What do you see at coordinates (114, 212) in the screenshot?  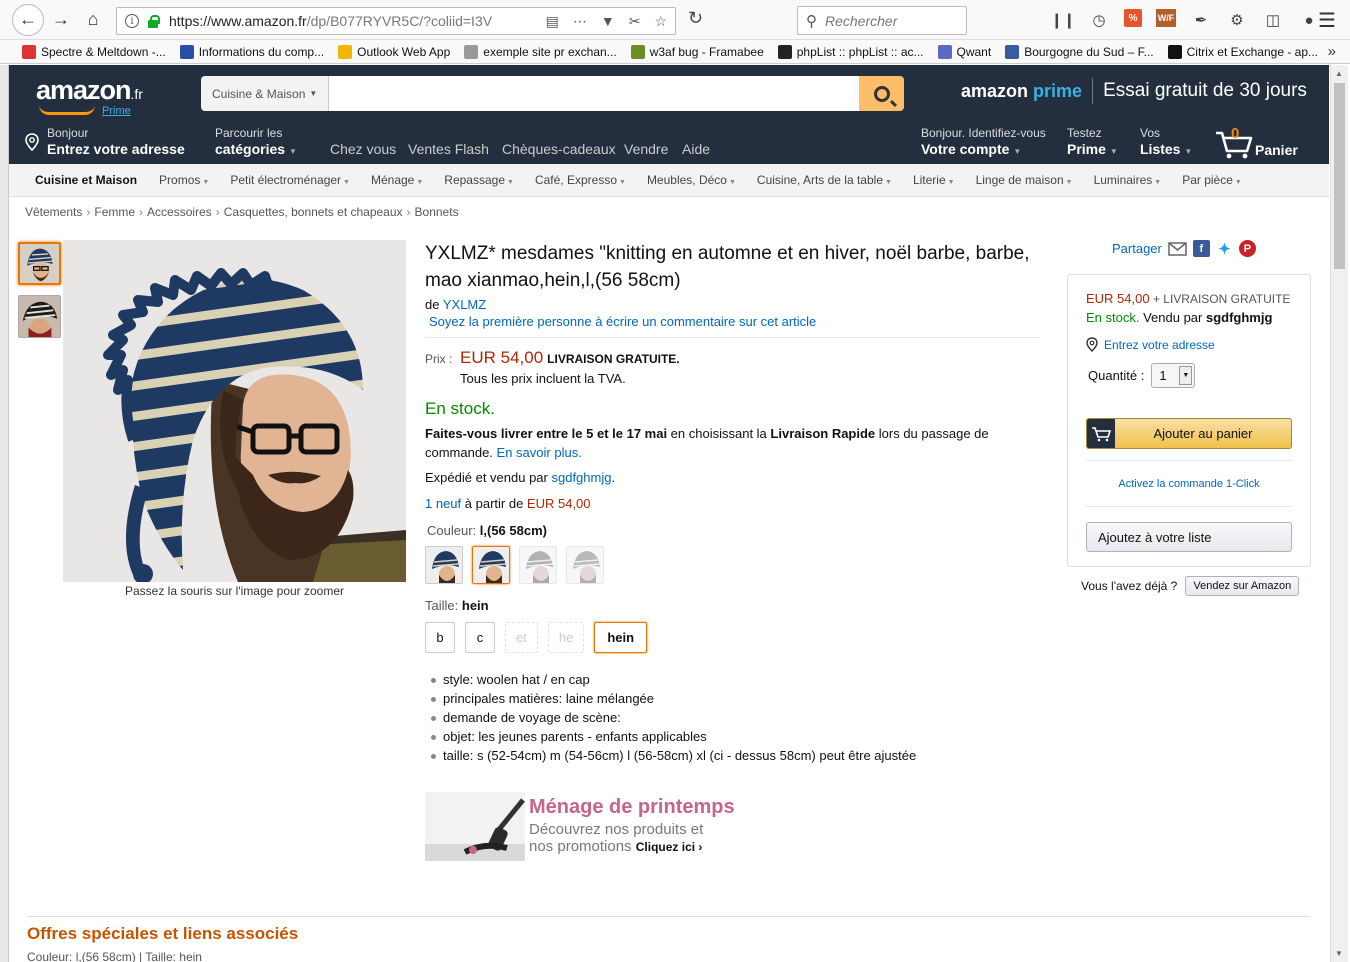 I see `breadcrumb-link: Femme` at bounding box center [114, 212].